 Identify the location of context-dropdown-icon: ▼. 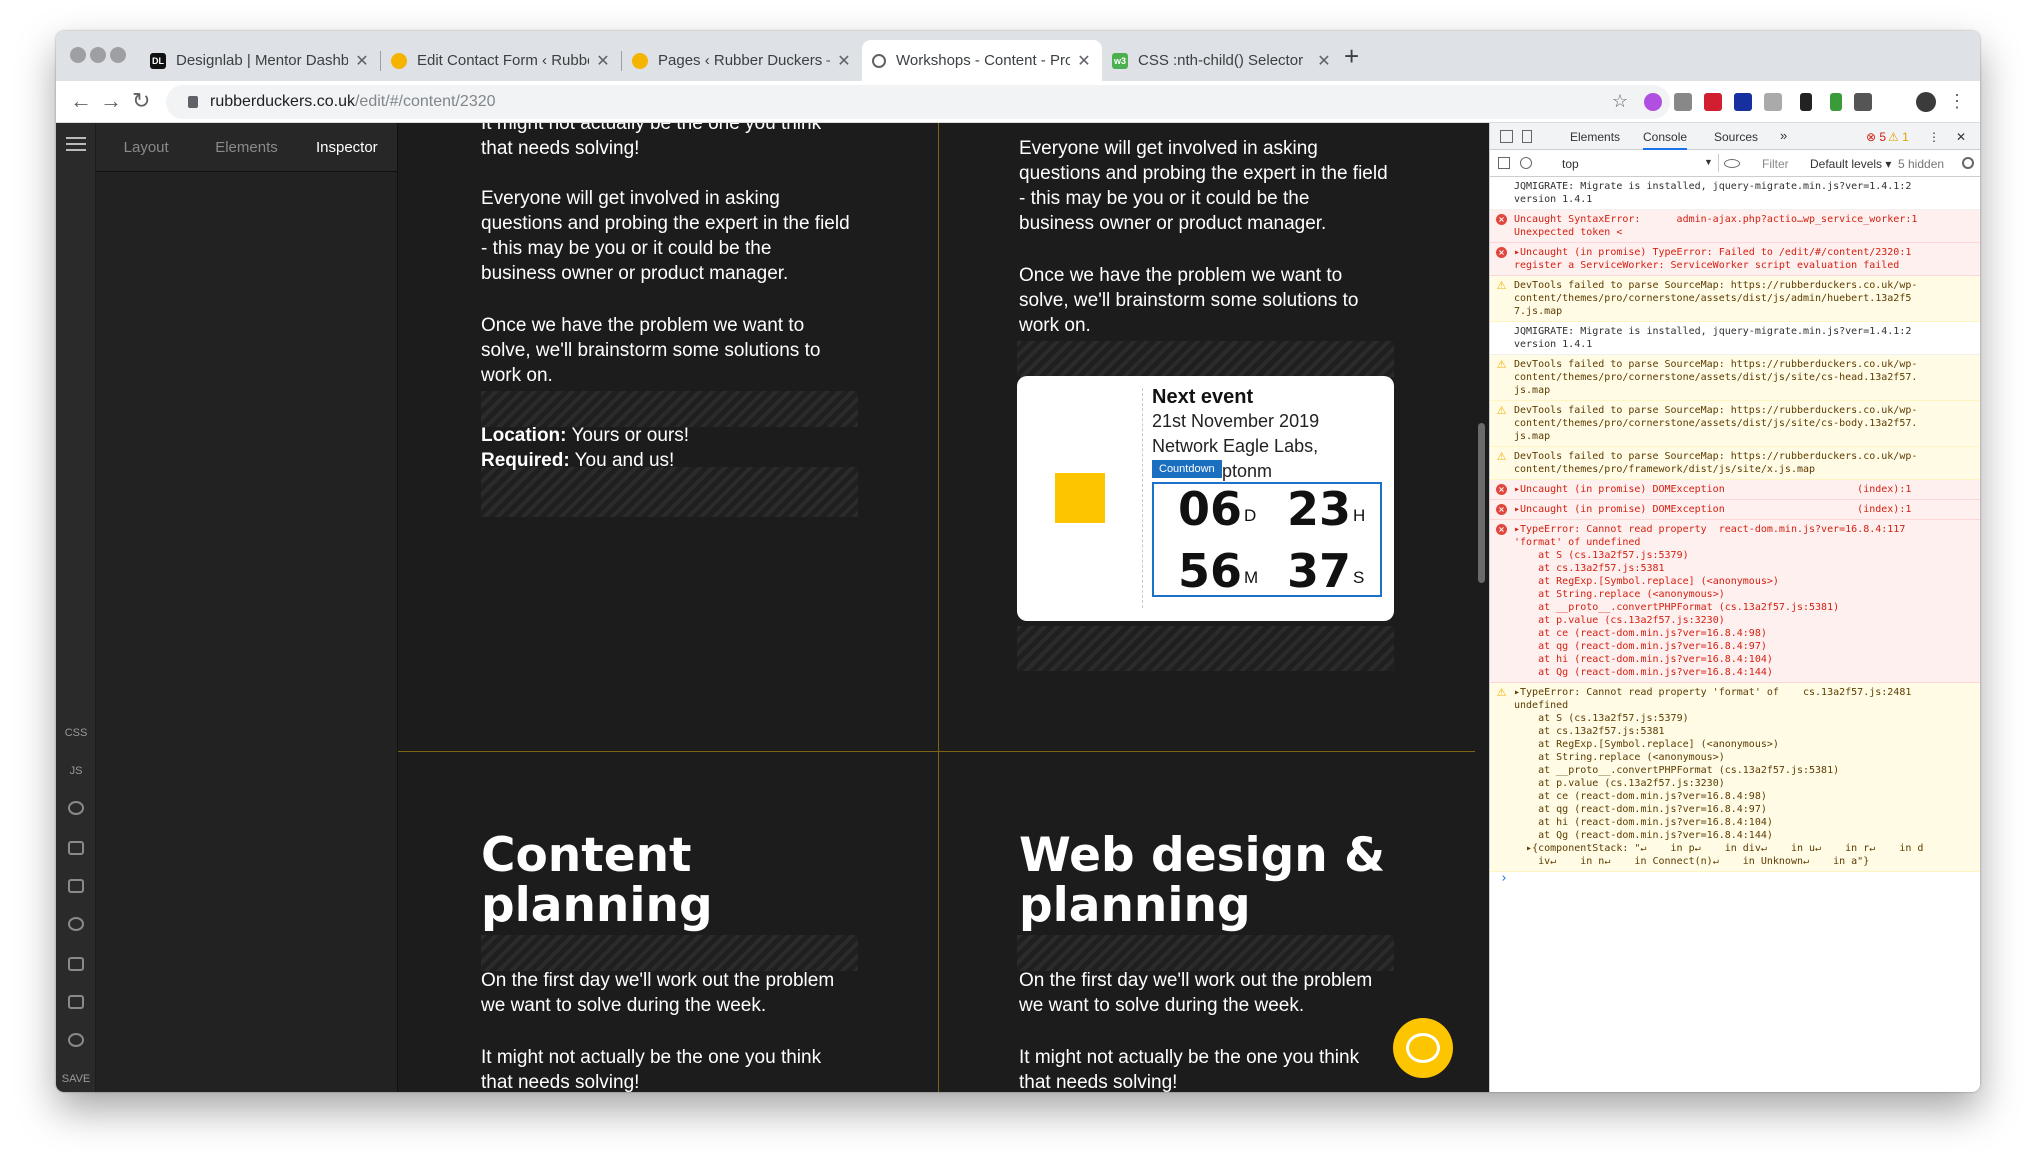
(1708, 162).